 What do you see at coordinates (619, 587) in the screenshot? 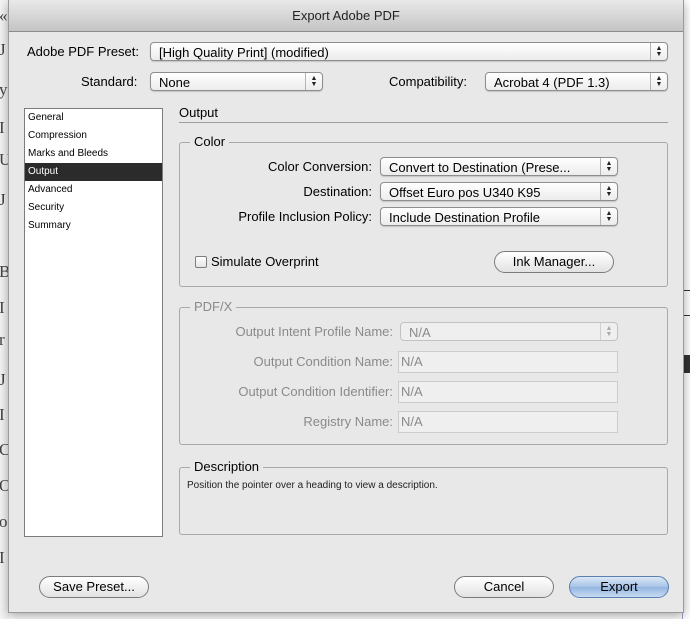
I see `export-button: Export` at bounding box center [619, 587].